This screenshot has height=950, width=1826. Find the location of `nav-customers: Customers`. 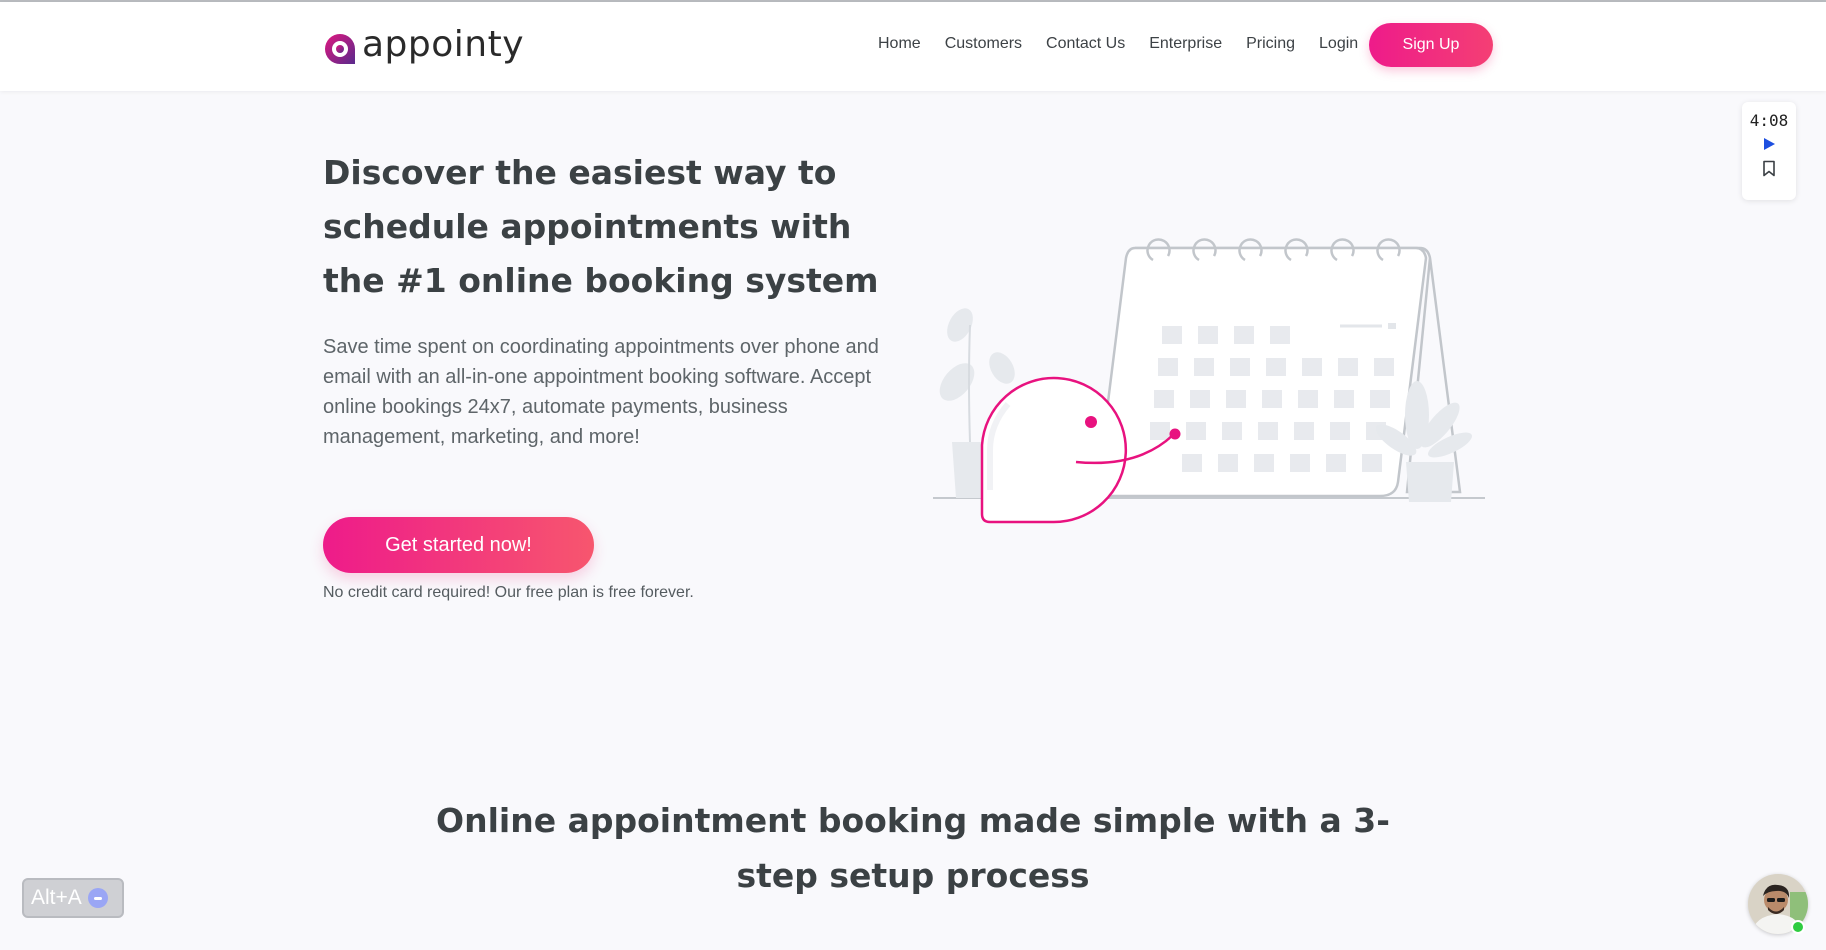

nav-customers: Customers is located at coordinates (983, 44).